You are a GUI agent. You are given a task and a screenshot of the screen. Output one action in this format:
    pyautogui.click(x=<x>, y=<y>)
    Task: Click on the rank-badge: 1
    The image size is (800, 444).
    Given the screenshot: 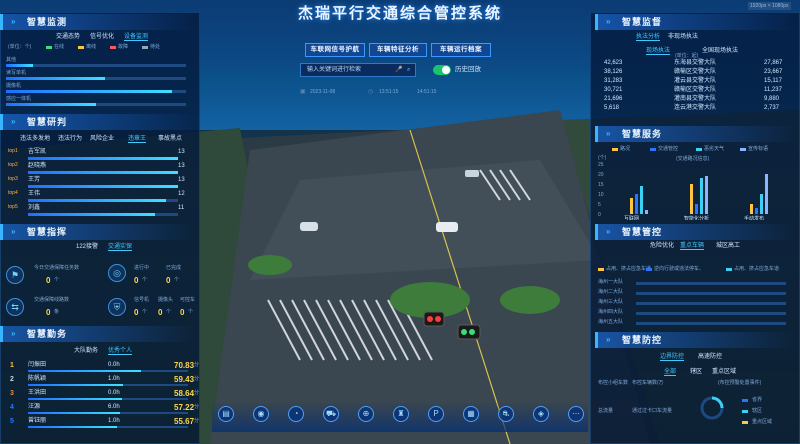 What is the action you would take?
    pyautogui.click(x=12, y=365)
    